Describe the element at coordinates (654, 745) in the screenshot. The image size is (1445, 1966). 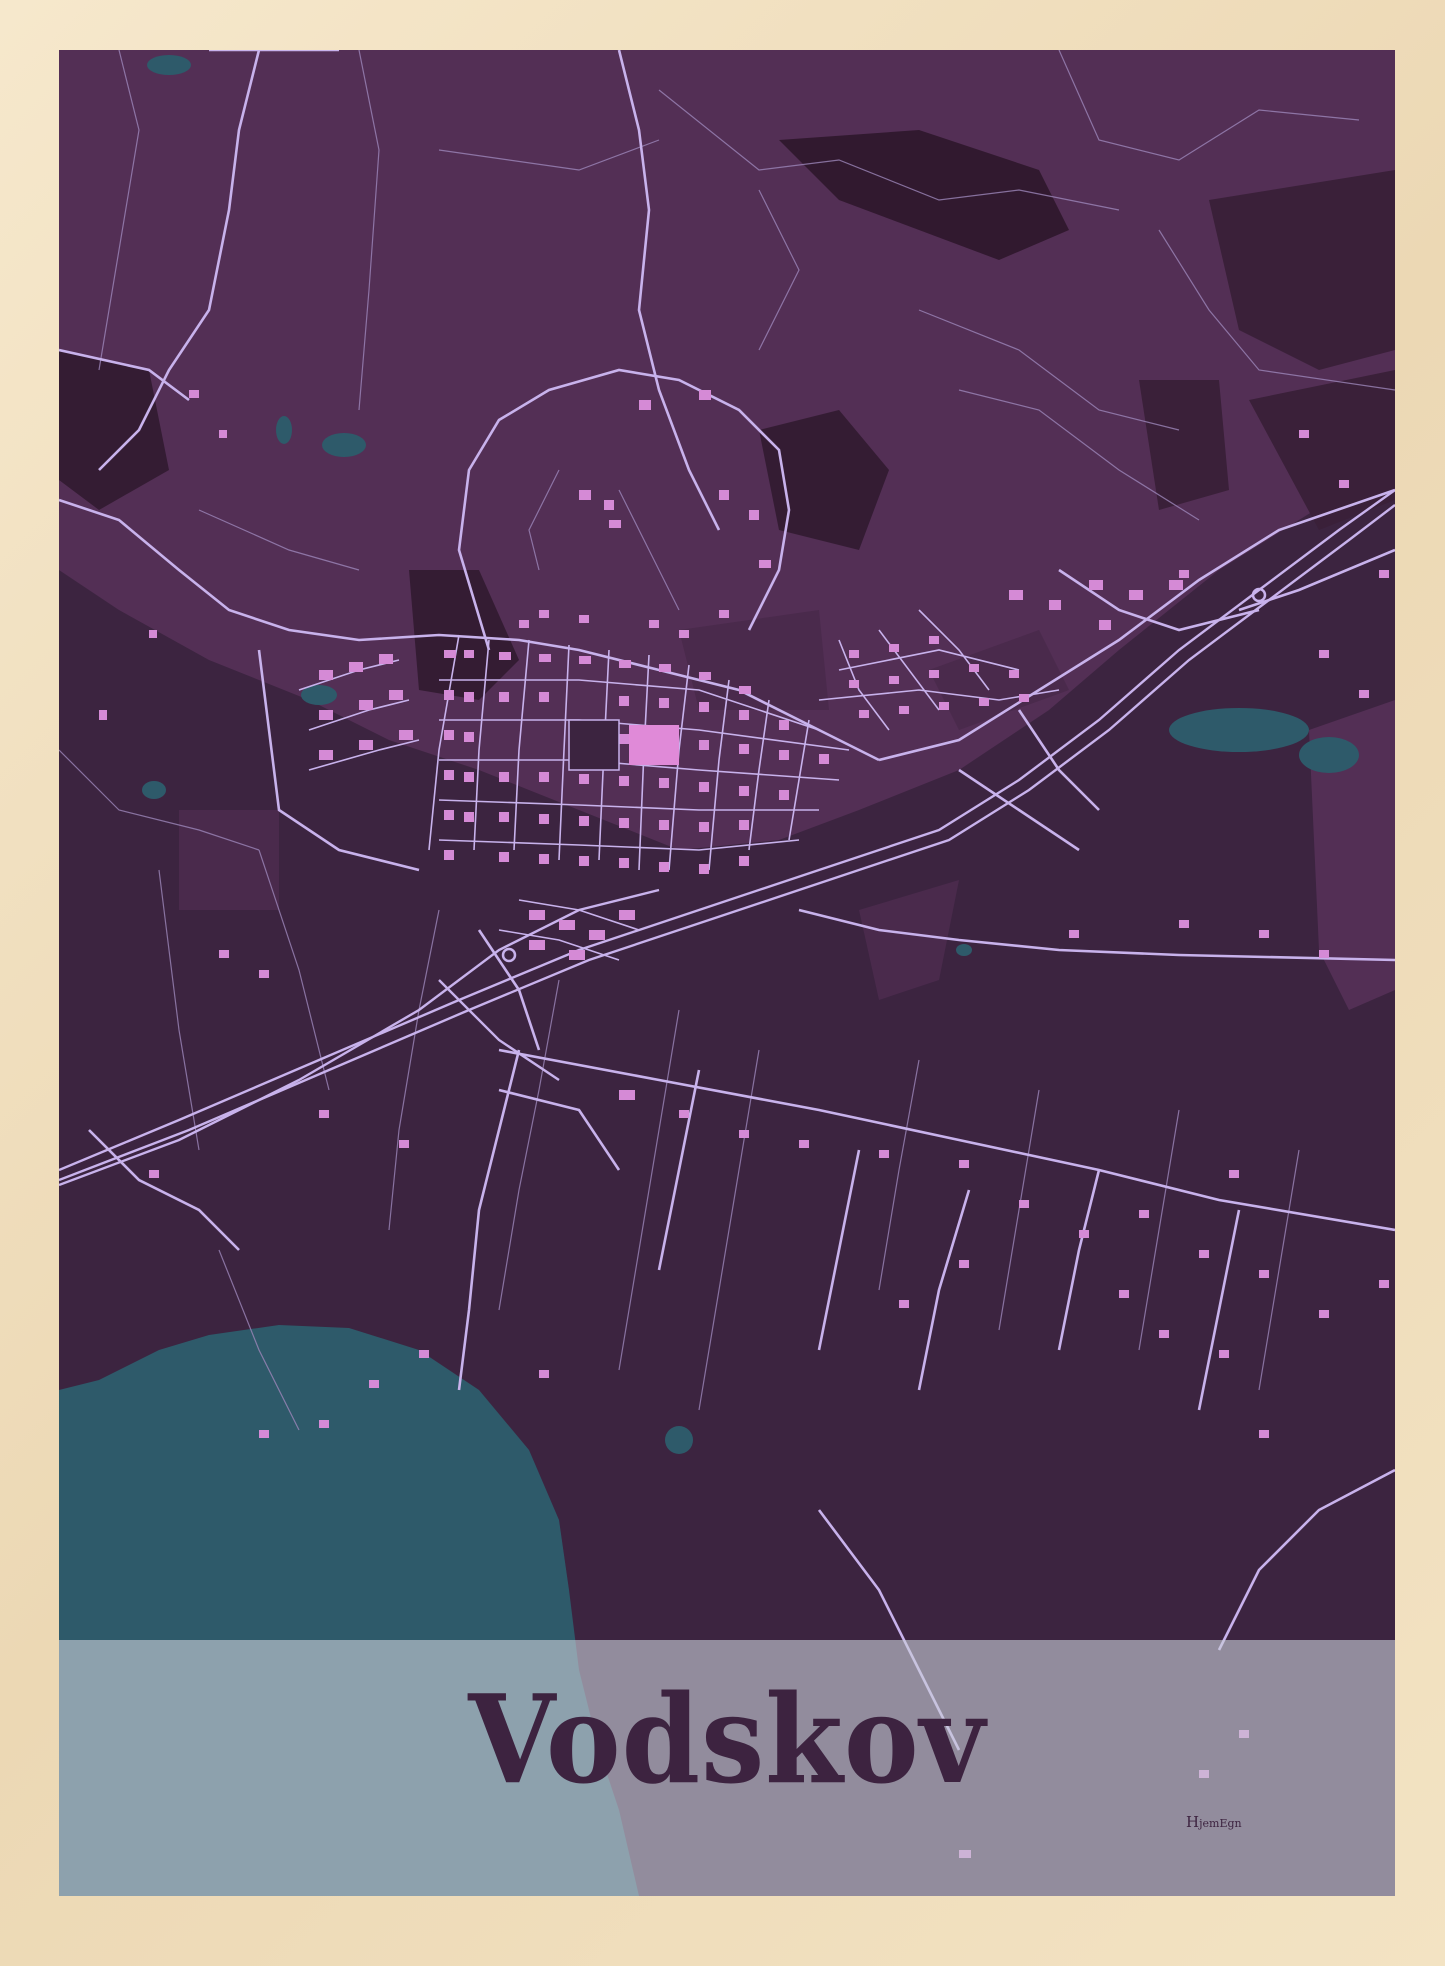
I see `central-block` at that location.